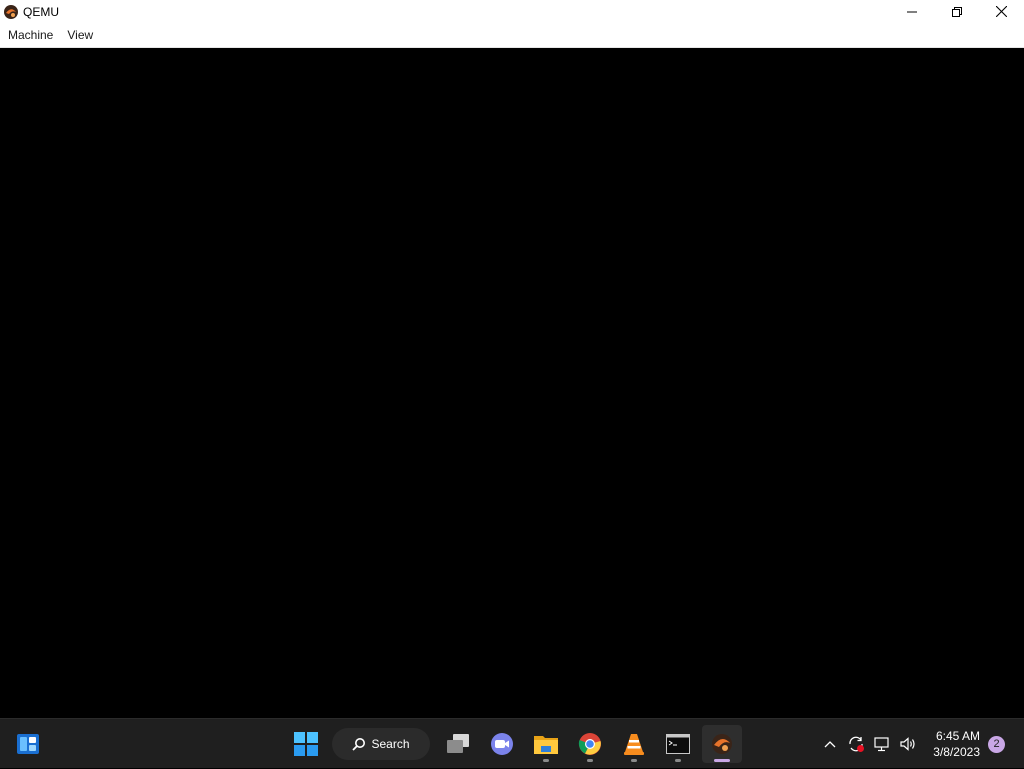 The width and height of the screenshot is (1024, 769). I want to click on vlc-button, so click(634, 744).